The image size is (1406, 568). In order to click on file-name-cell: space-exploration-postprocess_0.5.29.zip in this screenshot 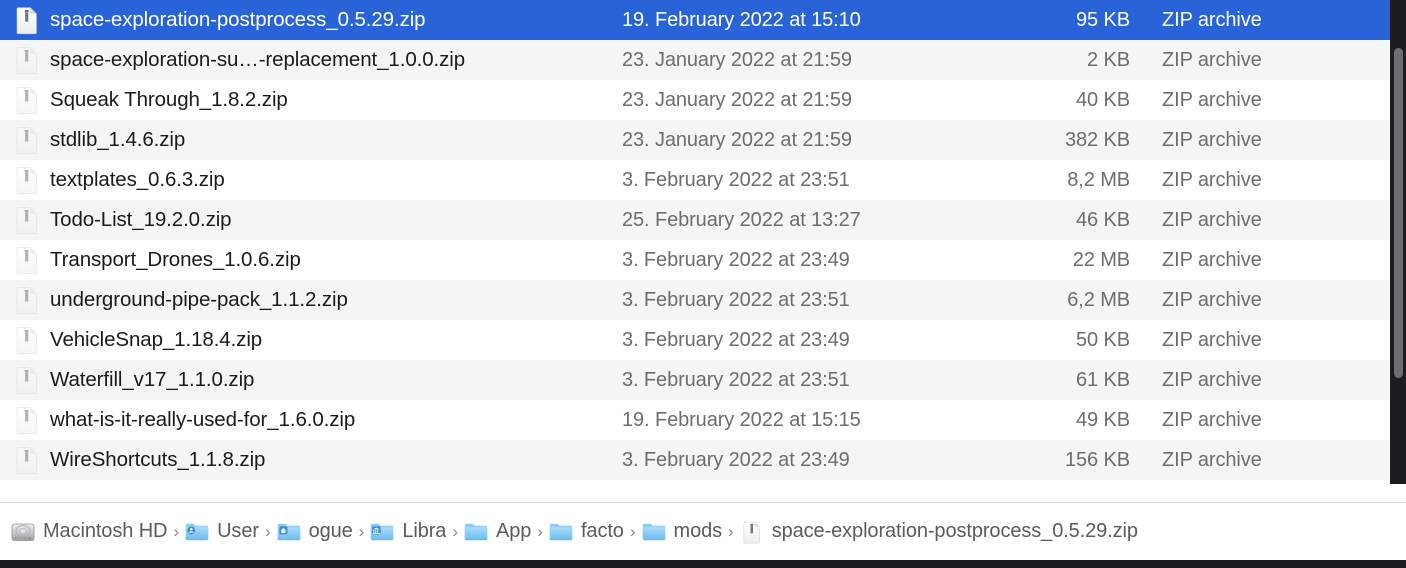, I will do `click(310, 20)`.